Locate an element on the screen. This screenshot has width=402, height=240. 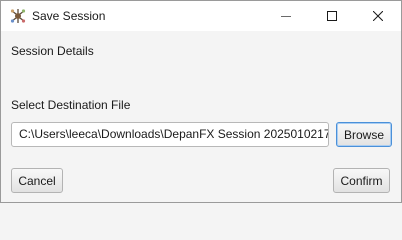
destination-label: Select Destination File is located at coordinates (71, 105).